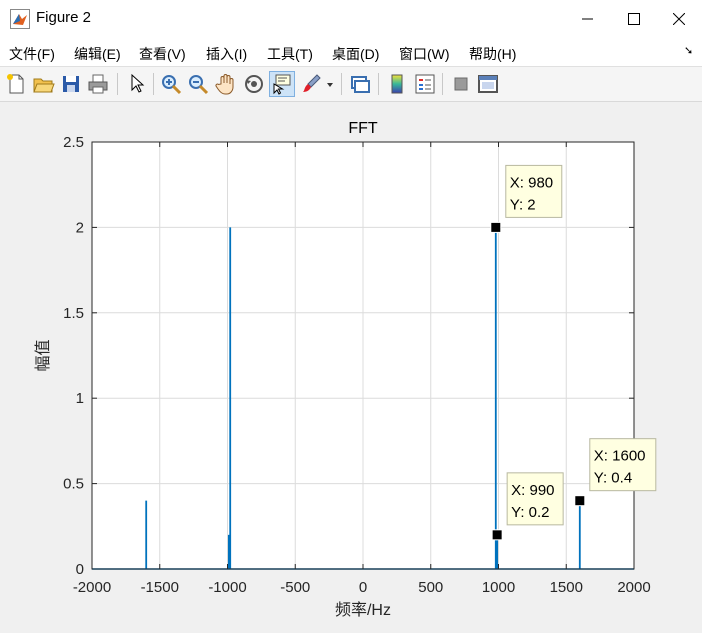 Image resolution: width=702 pixels, height=633 pixels. I want to click on x-tick-label: 2000, so click(633, 587).